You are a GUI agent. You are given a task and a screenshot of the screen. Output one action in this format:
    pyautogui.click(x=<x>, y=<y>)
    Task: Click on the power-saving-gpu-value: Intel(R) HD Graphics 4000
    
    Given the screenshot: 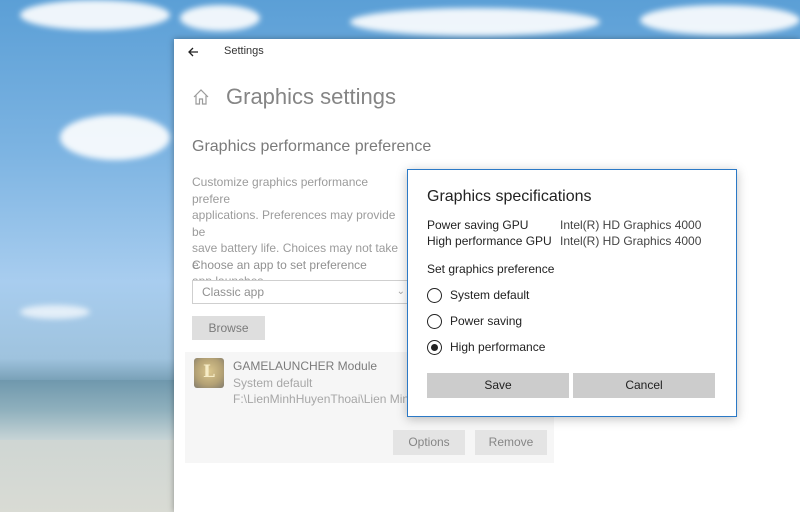 What is the action you would take?
    pyautogui.click(x=631, y=225)
    